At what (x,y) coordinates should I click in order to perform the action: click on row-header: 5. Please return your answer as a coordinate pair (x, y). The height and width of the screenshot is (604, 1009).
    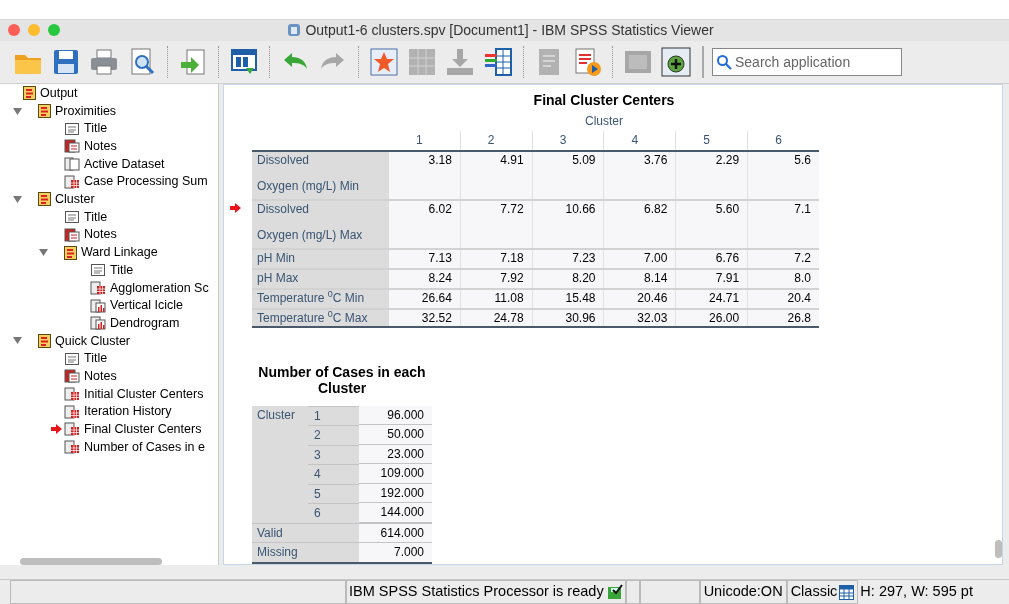
    Looking at the image, I should click on (333, 493).